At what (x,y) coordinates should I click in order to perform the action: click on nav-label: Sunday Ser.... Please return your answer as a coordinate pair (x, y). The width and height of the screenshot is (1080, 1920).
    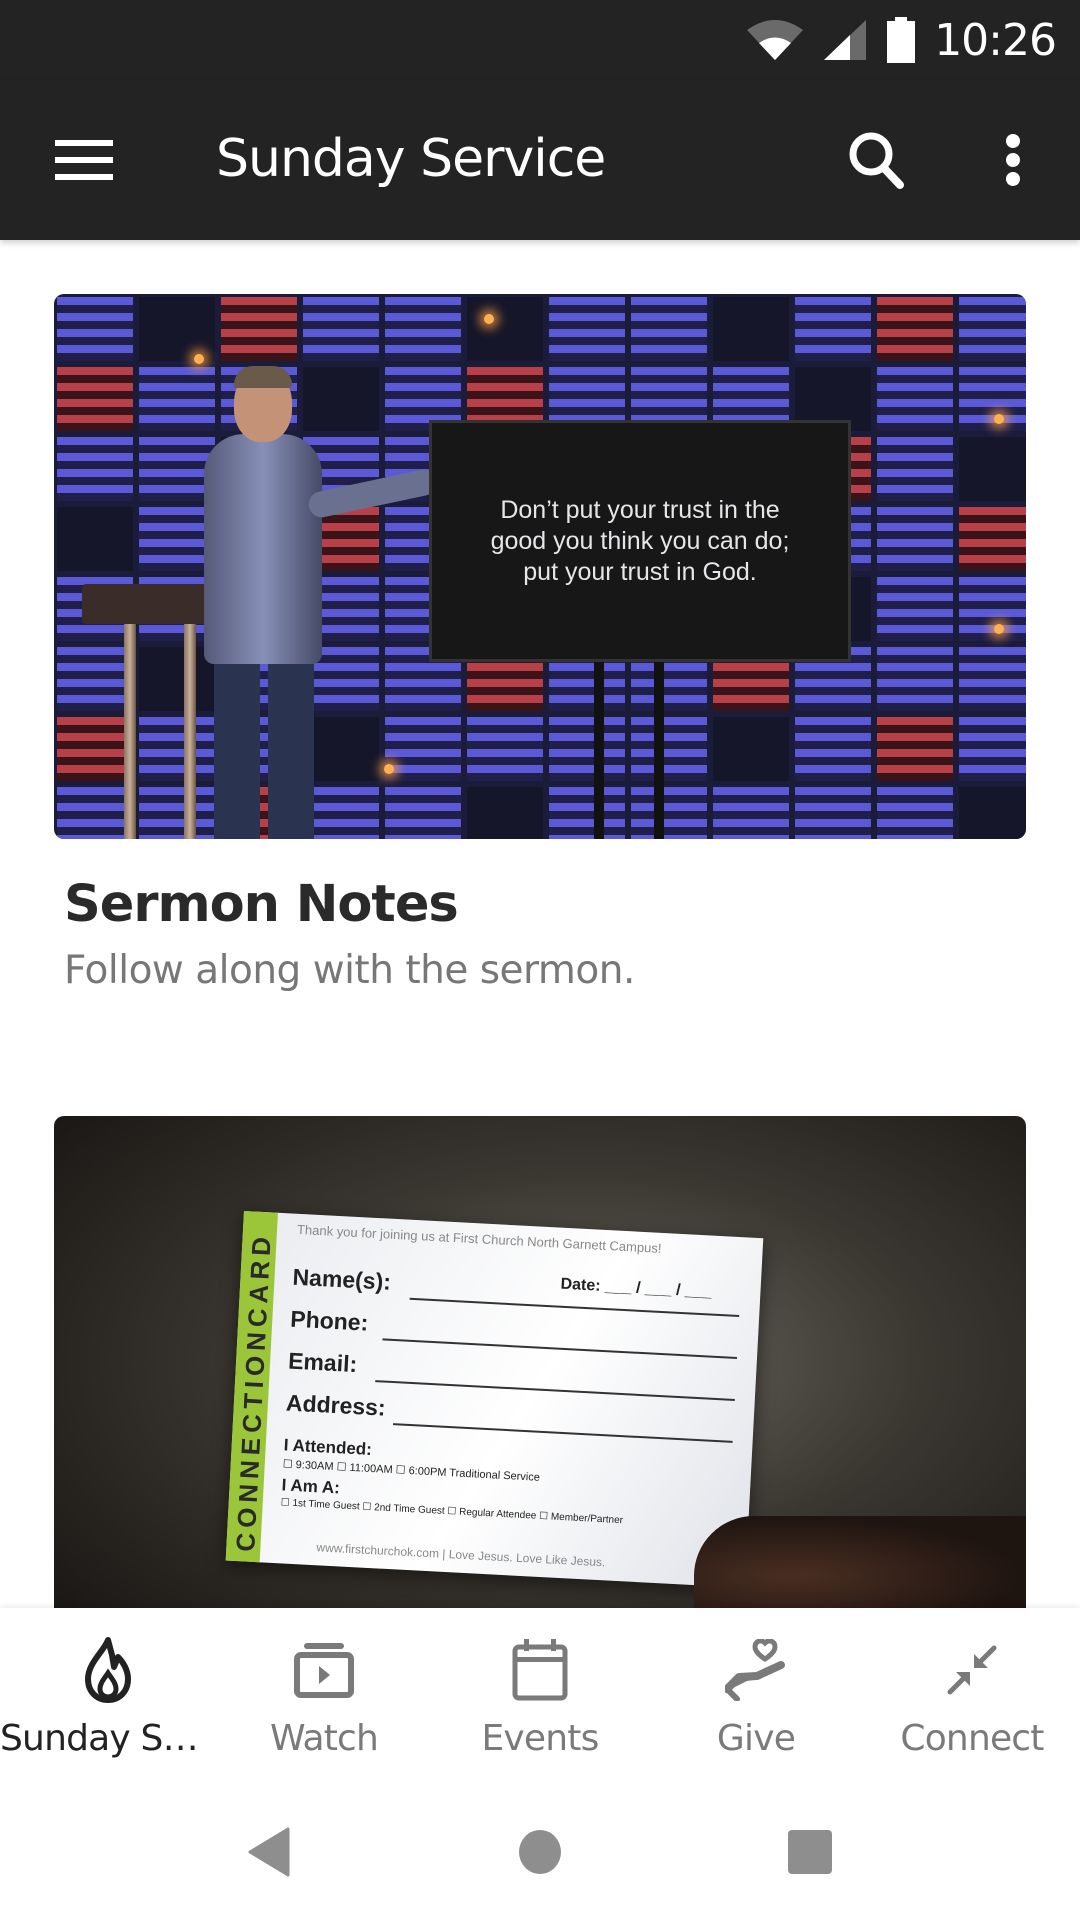
    Looking at the image, I should click on (108, 1738).